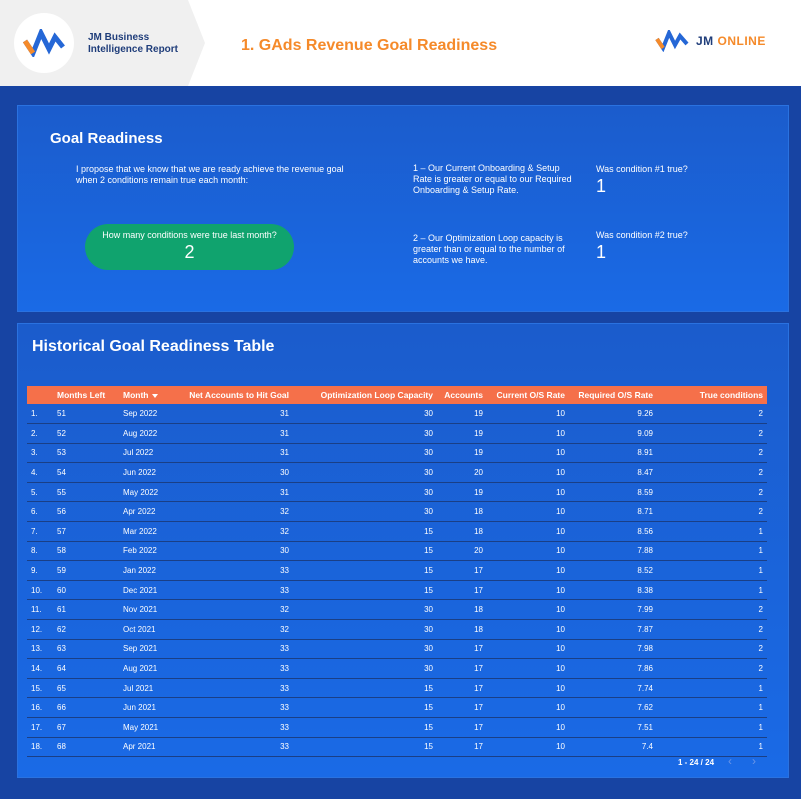 Image resolution: width=801 pixels, height=799 pixels. What do you see at coordinates (40, 492) in the screenshot?
I see `row-index: 5.` at bounding box center [40, 492].